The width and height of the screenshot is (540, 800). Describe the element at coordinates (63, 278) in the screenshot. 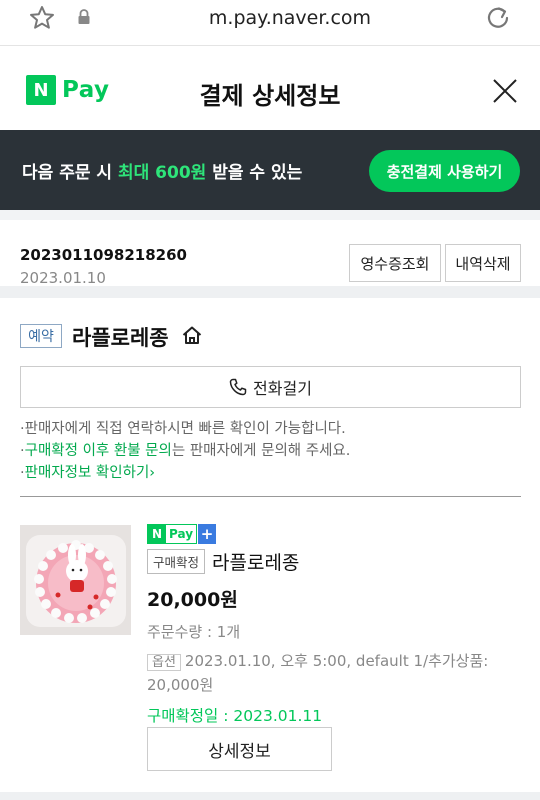

I see `order-date: 2023.01.10` at that location.